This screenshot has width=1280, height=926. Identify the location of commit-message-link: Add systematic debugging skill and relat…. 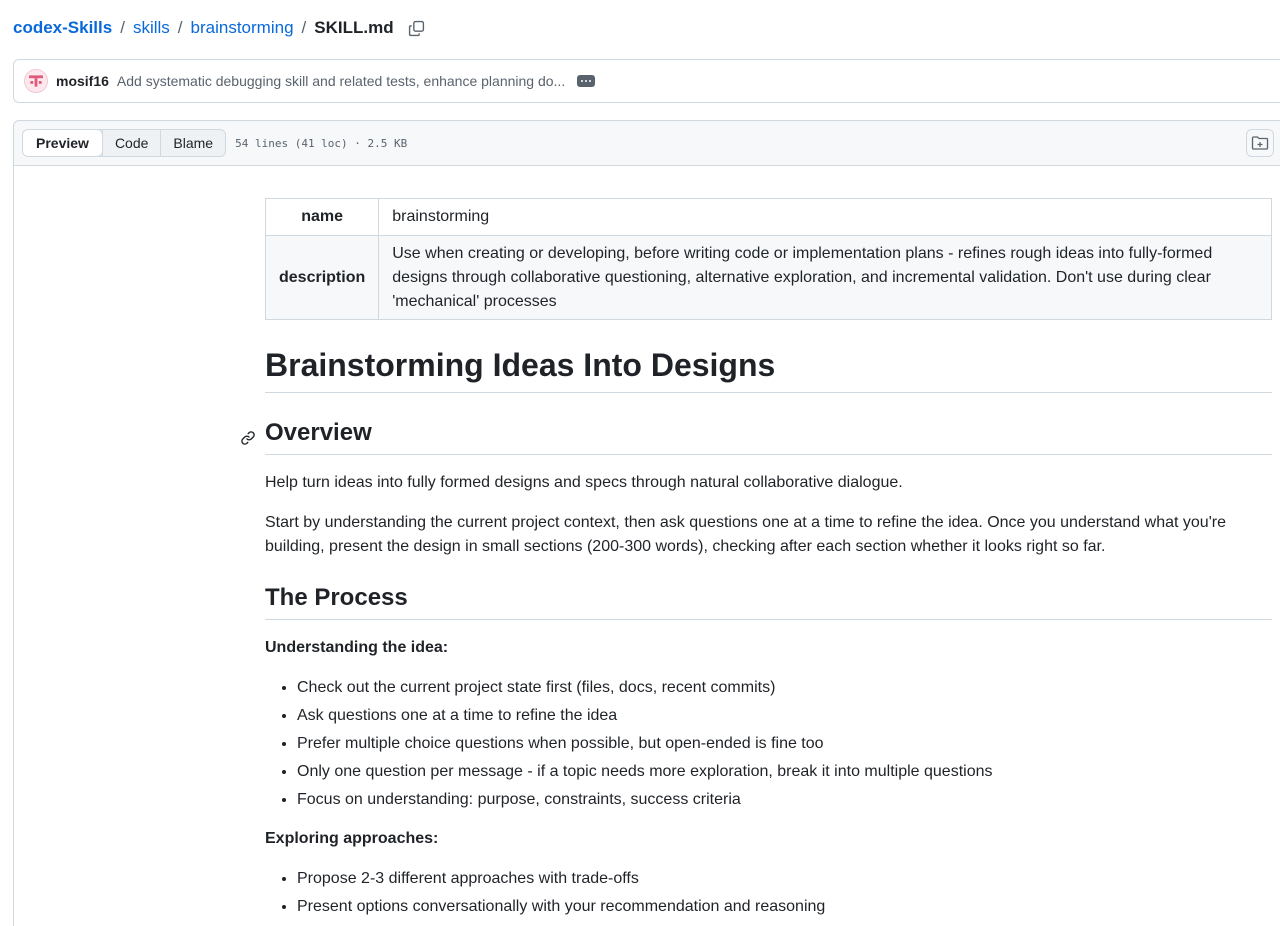
(341, 81).